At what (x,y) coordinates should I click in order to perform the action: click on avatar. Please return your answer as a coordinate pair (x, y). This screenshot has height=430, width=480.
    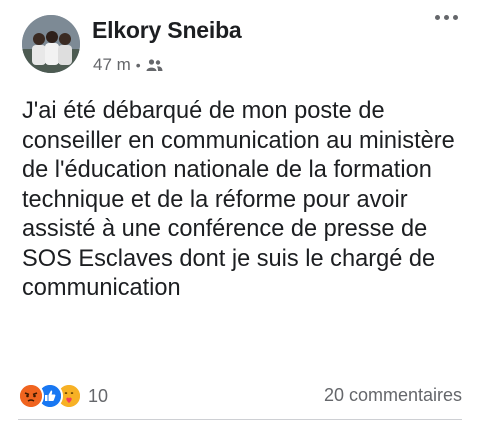
    Looking at the image, I should click on (51, 44).